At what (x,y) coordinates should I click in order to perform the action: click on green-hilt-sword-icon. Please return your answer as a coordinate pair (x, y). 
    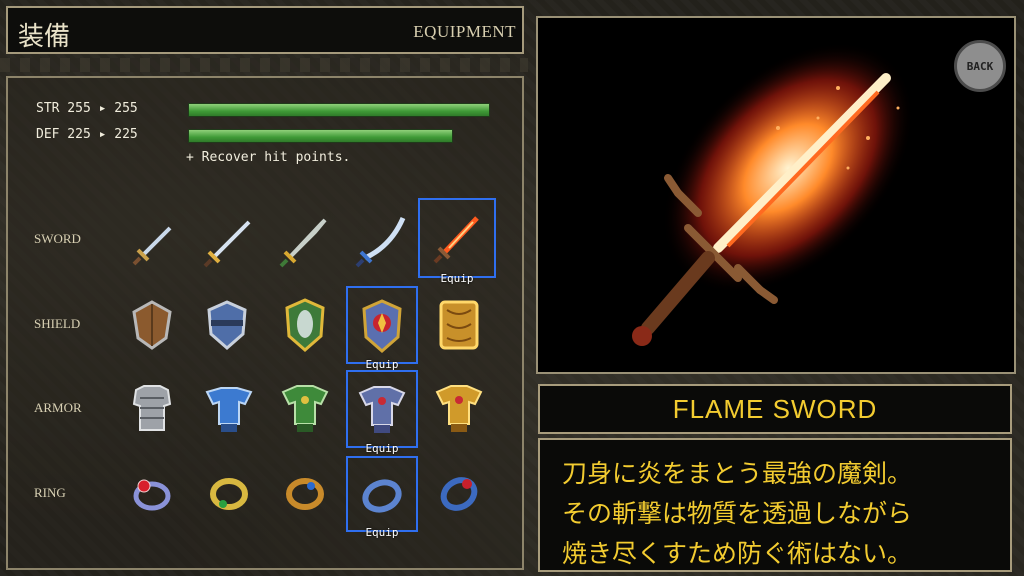
    Looking at the image, I should click on (303, 243).